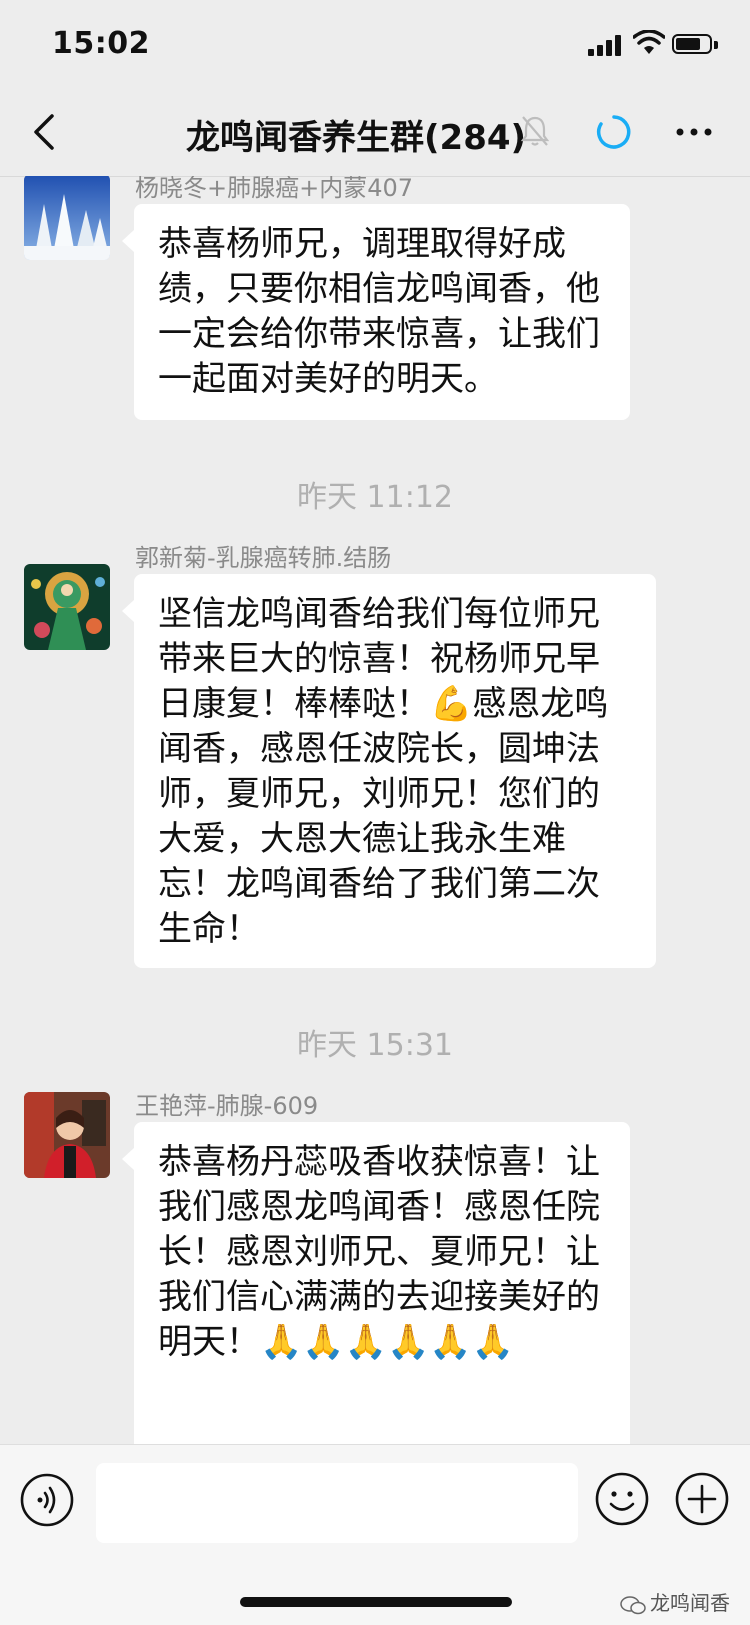 This screenshot has height=1625, width=750. What do you see at coordinates (535, 131) in the screenshot?
I see `muted-bell-icon` at bounding box center [535, 131].